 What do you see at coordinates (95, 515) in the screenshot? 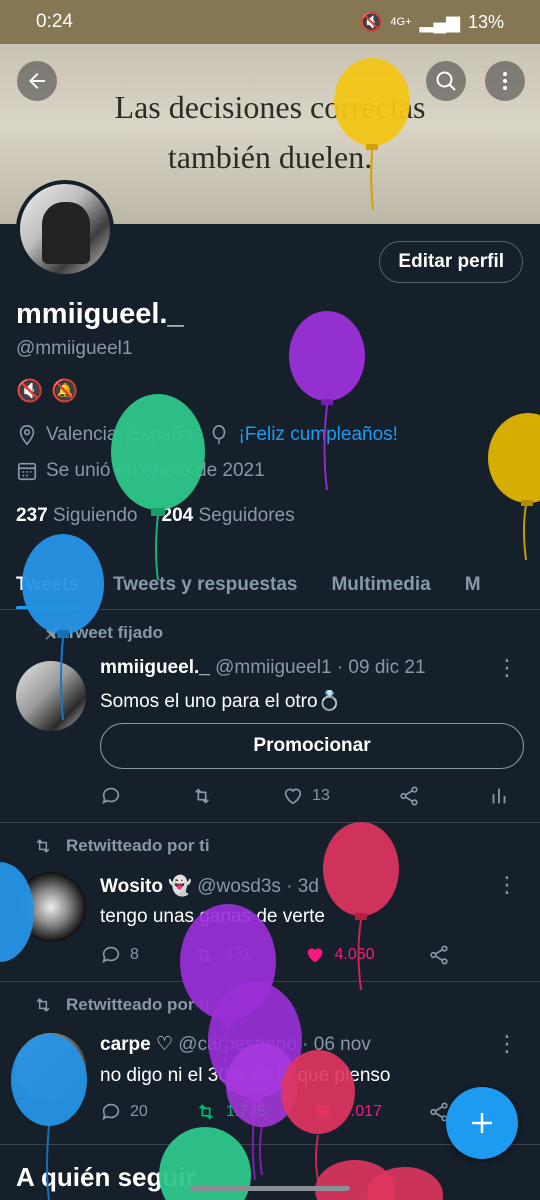
I see `following-label: Siguiendo` at bounding box center [95, 515].